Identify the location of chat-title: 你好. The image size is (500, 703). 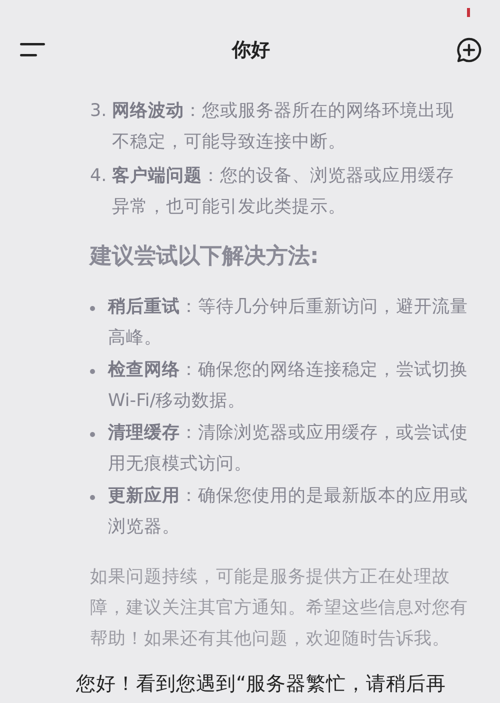
(251, 50).